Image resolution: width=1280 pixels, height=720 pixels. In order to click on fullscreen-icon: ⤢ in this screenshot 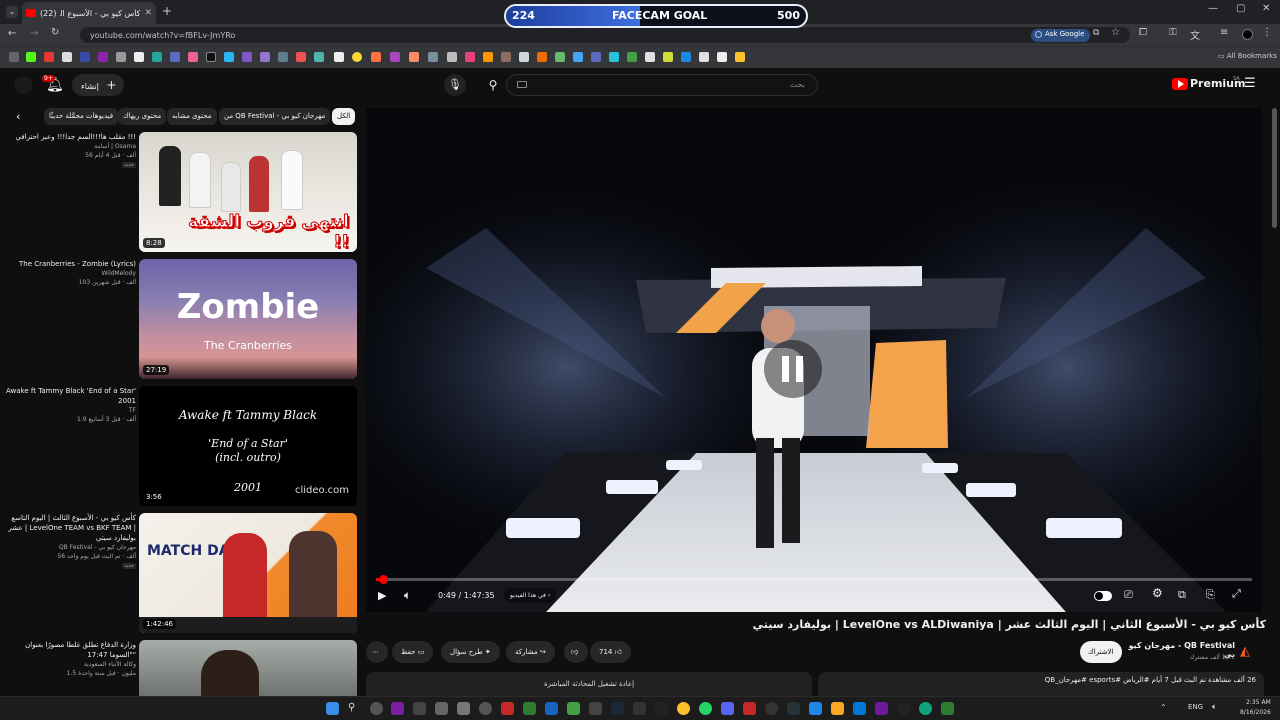, I will do `click(1236, 594)`.